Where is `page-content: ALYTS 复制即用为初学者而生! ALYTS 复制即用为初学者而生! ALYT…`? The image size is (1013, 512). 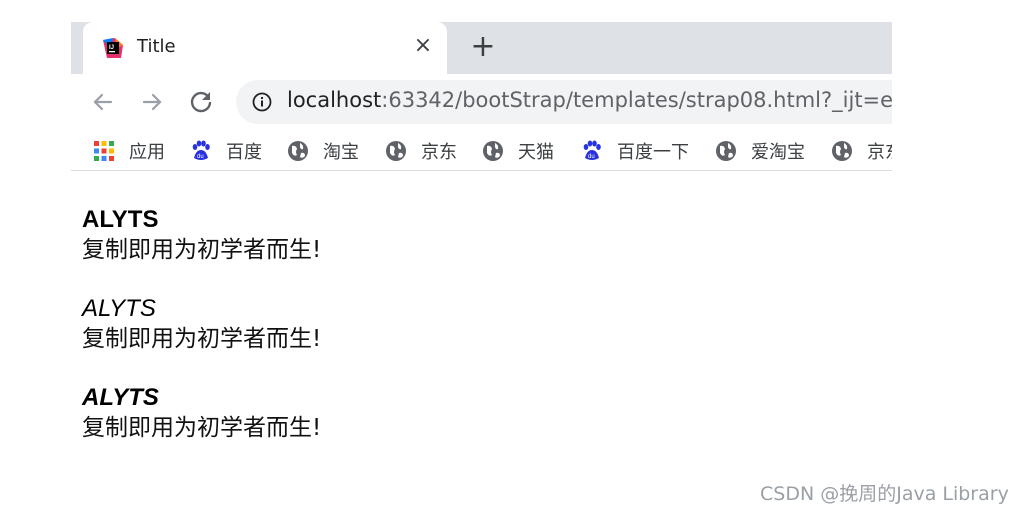
page-content: ALYTS 复制即用为初学者而生! ALYTS 复制即用为初学者而生! ALYT… is located at coordinates (201, 324).